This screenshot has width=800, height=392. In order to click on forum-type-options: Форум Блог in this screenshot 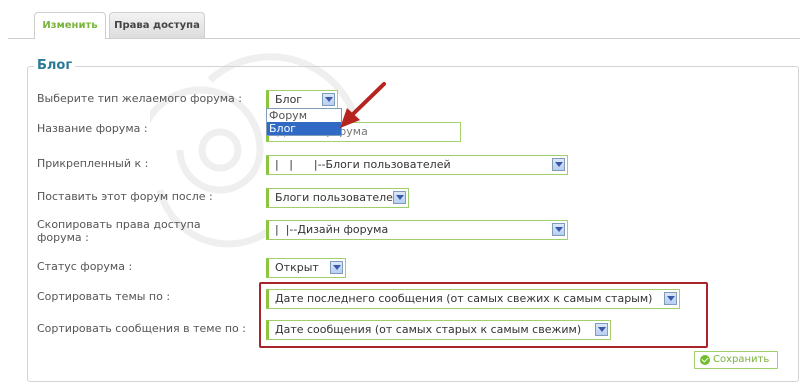, I will do `click(304, 122)`.